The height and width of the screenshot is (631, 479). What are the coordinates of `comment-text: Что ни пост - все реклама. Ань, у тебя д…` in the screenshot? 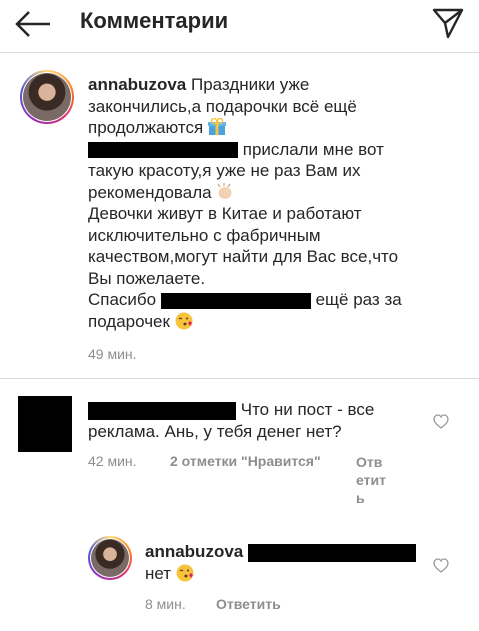 It's located at (231, 420).